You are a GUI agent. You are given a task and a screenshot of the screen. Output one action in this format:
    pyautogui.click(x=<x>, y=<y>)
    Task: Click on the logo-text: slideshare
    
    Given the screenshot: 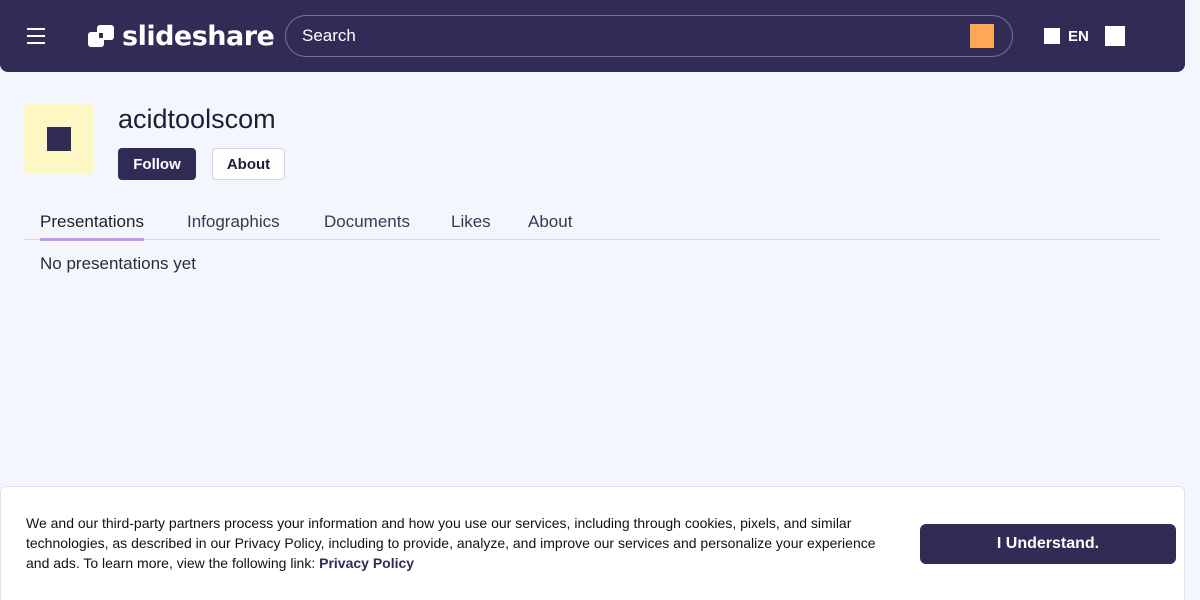 What is the action you would take?
    pyautogui.click(x=198, y=36)
    